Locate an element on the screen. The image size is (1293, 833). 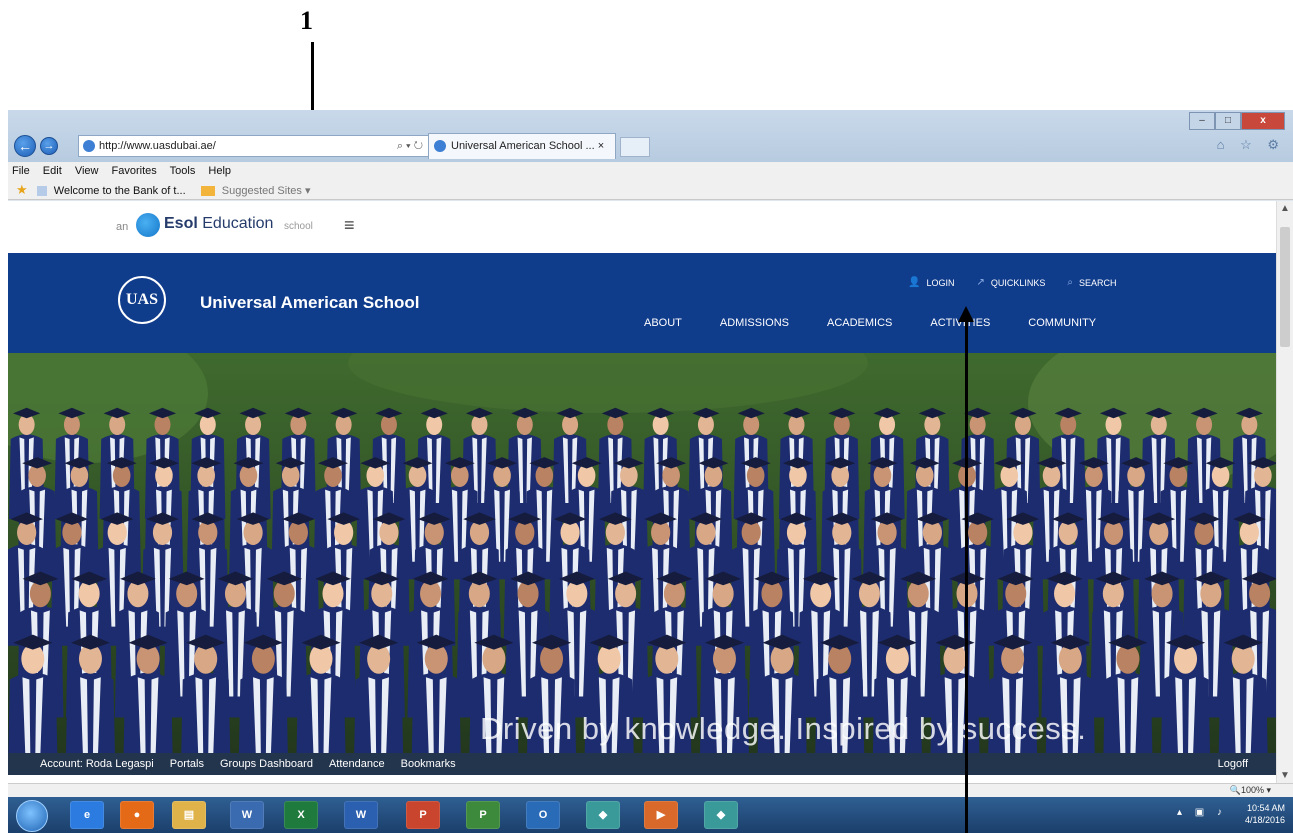
nav-community: COMMUNITY is located at coordinates (1062, 323).